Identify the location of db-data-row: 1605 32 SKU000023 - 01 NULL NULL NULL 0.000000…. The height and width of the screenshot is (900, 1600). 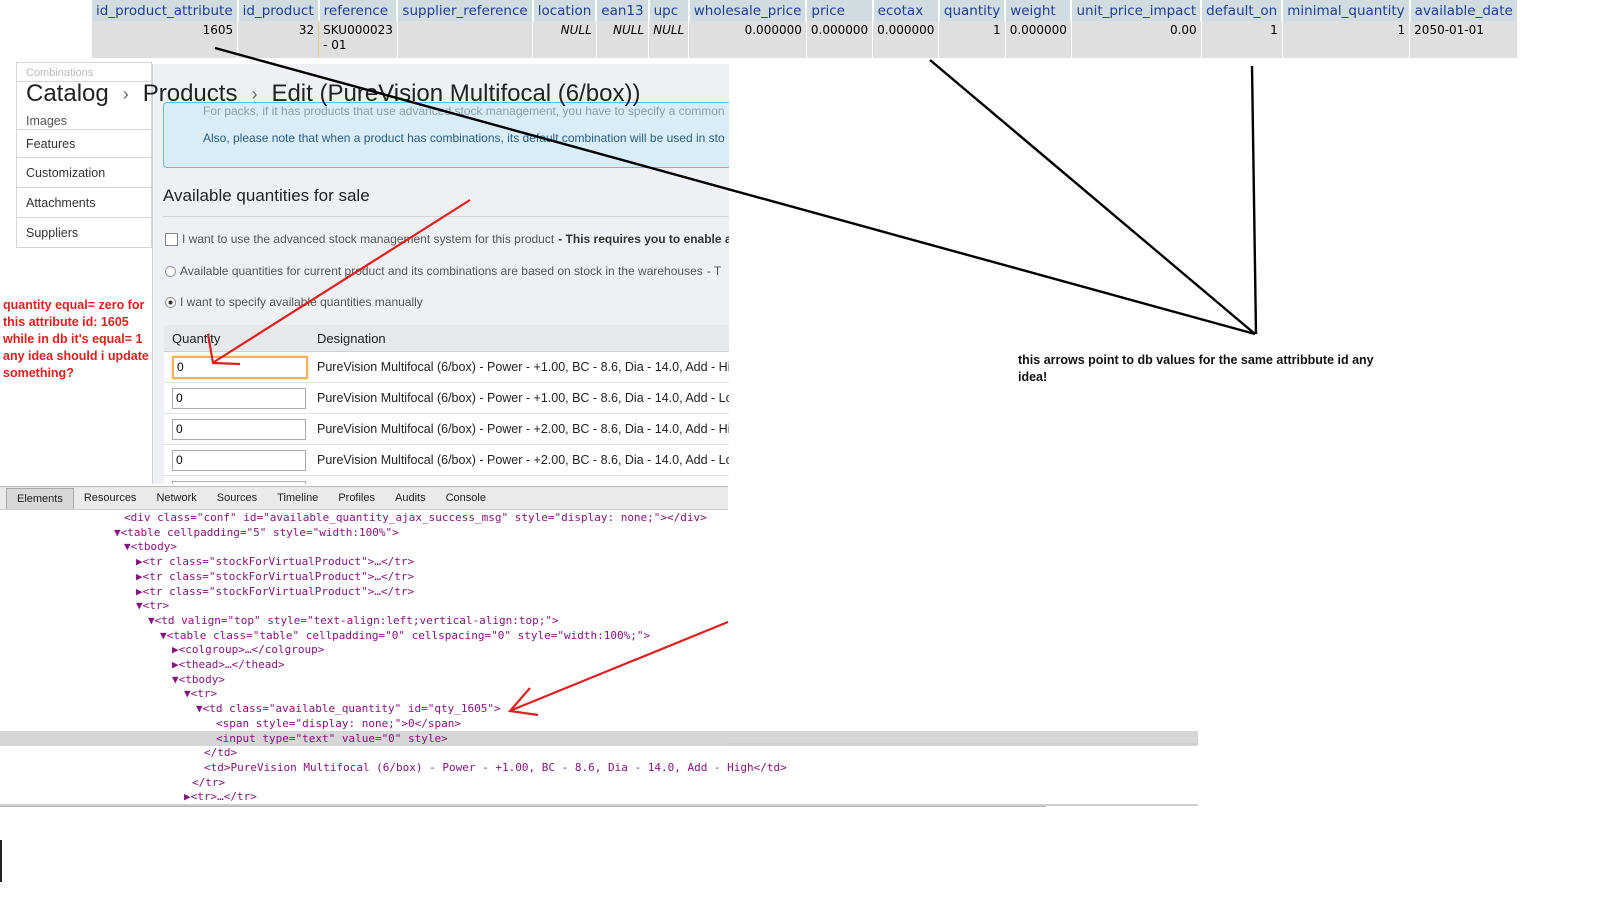
(805, 39).